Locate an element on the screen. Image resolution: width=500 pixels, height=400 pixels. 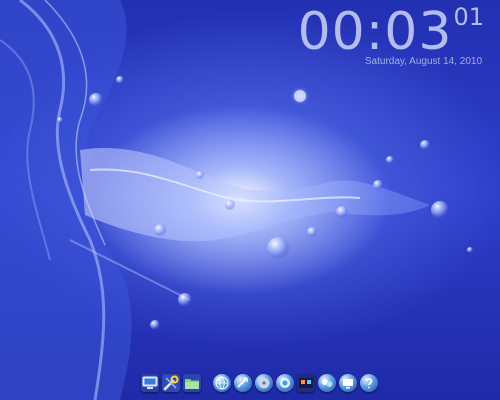
desktop-clock-widget: 00:03 01 Saturday, August 14, 2010 is located at coordinates (391, 34).